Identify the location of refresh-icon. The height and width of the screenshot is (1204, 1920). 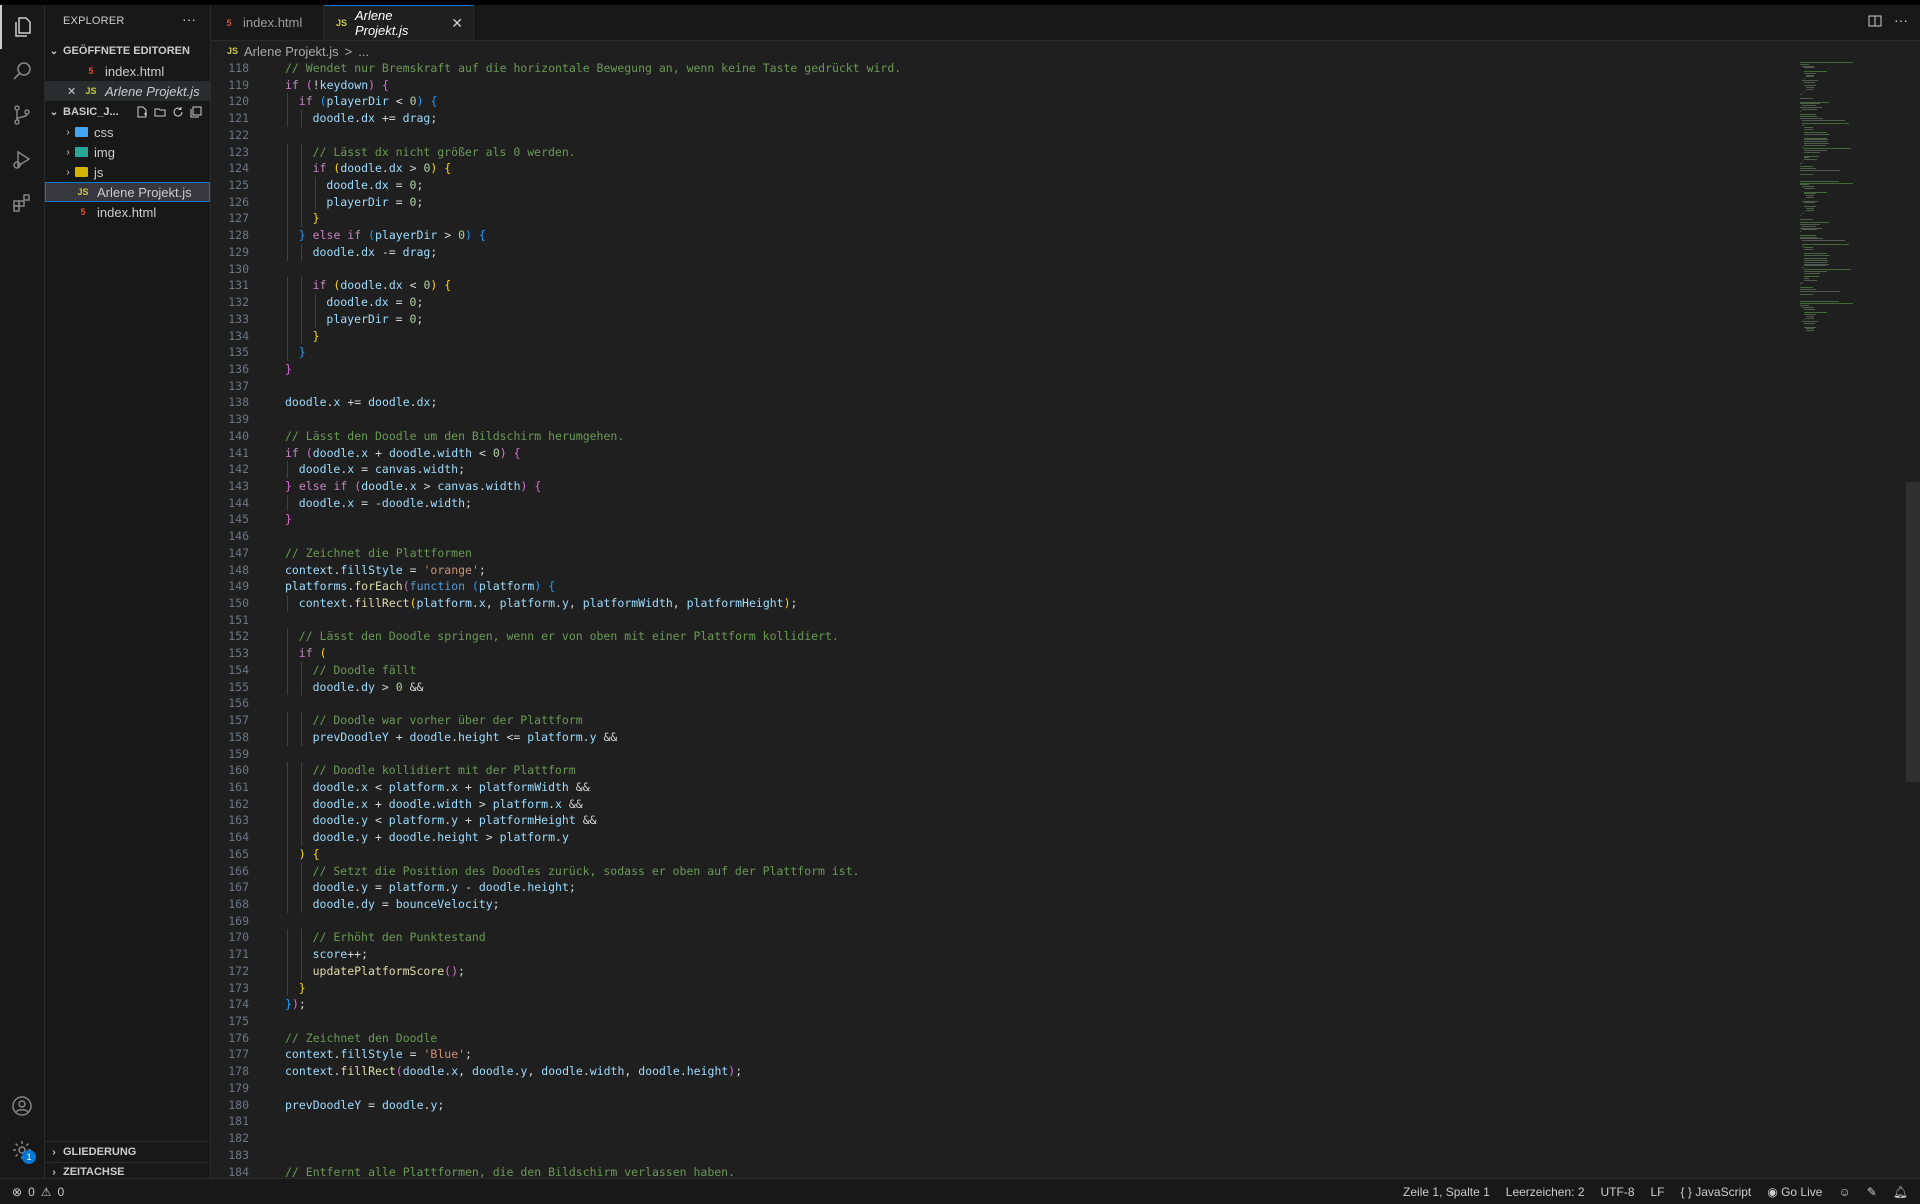
(178, 112).